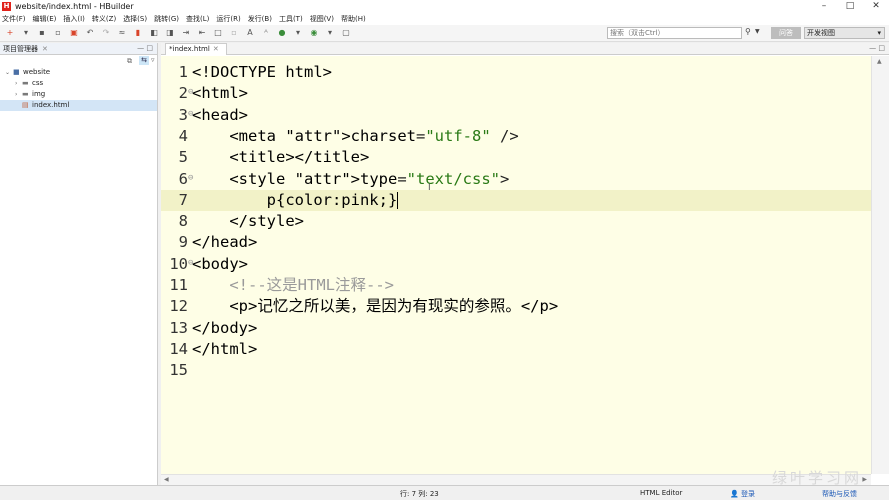 This screenshot has height=500, width=889. What do you see at coordinates (20, 48) in the screenshot?
I see `project-panel-title: 项目管理器` at bounding box center [20, 48].